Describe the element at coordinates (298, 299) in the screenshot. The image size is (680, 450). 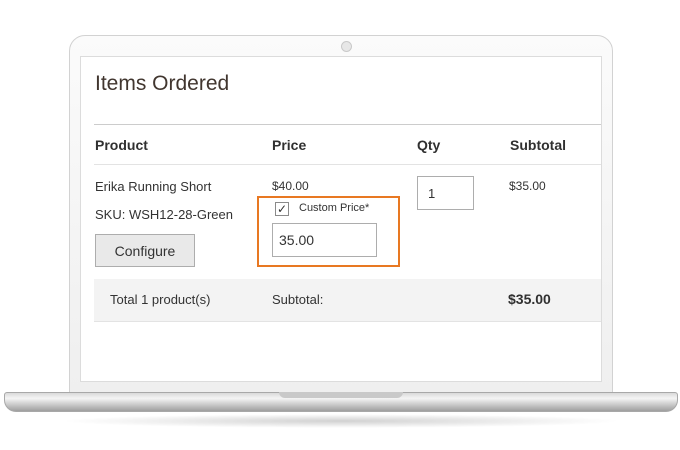
I see `subtotal-label: Subtotal:` at that location.